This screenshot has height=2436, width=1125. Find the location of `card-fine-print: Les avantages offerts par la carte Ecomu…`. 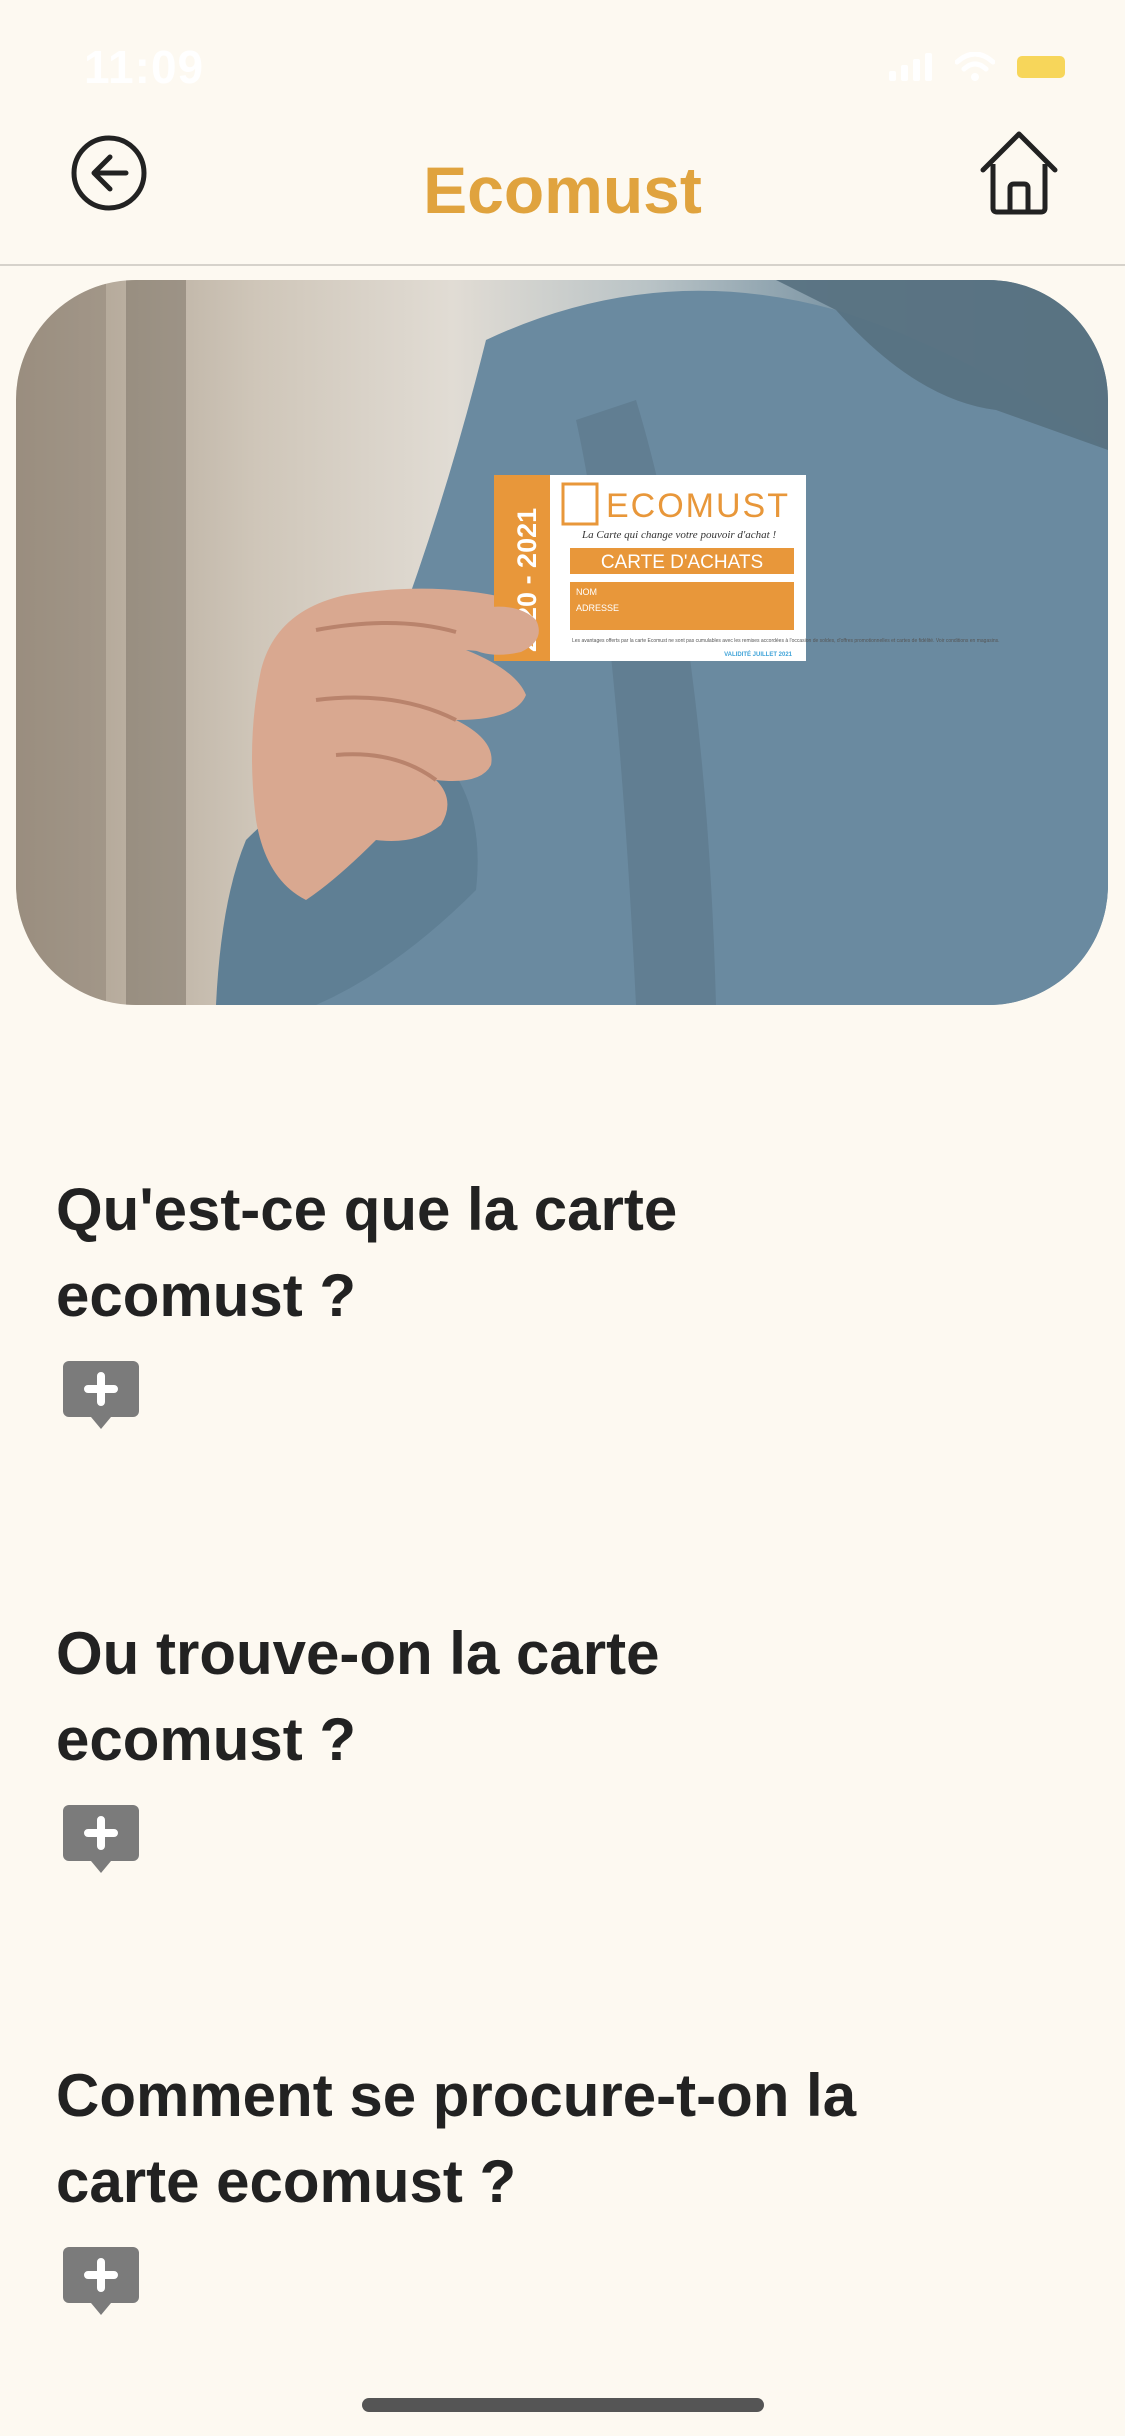

card-fine-print: Les avantages offerts par la carte Ecomu… is located at coordinates (786, 641).